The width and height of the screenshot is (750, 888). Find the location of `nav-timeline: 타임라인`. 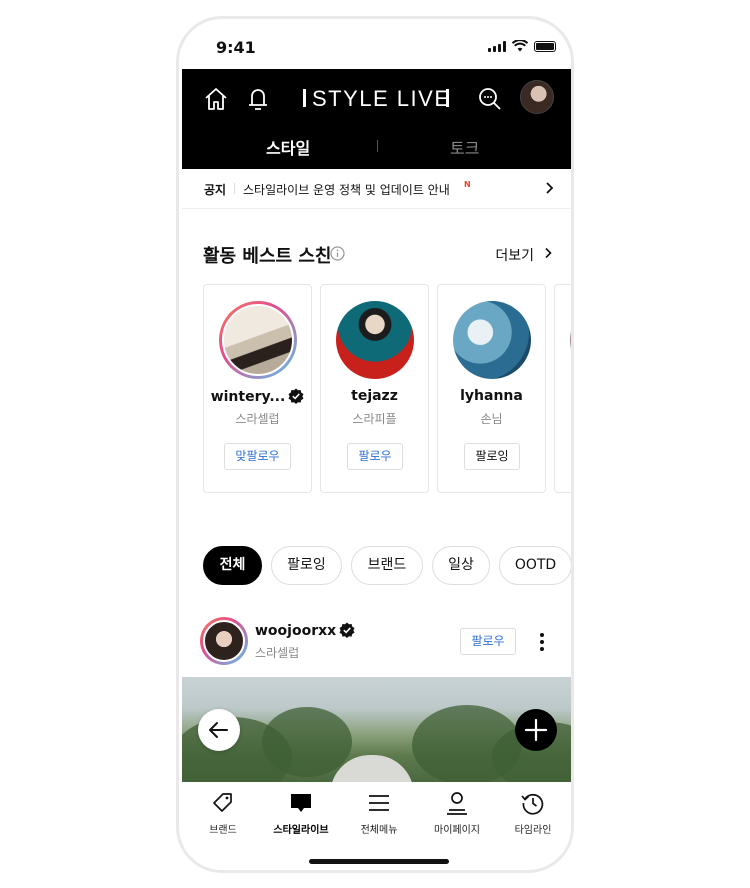

nav-timeline: 타임라인 is located at coordinates (532, 813).